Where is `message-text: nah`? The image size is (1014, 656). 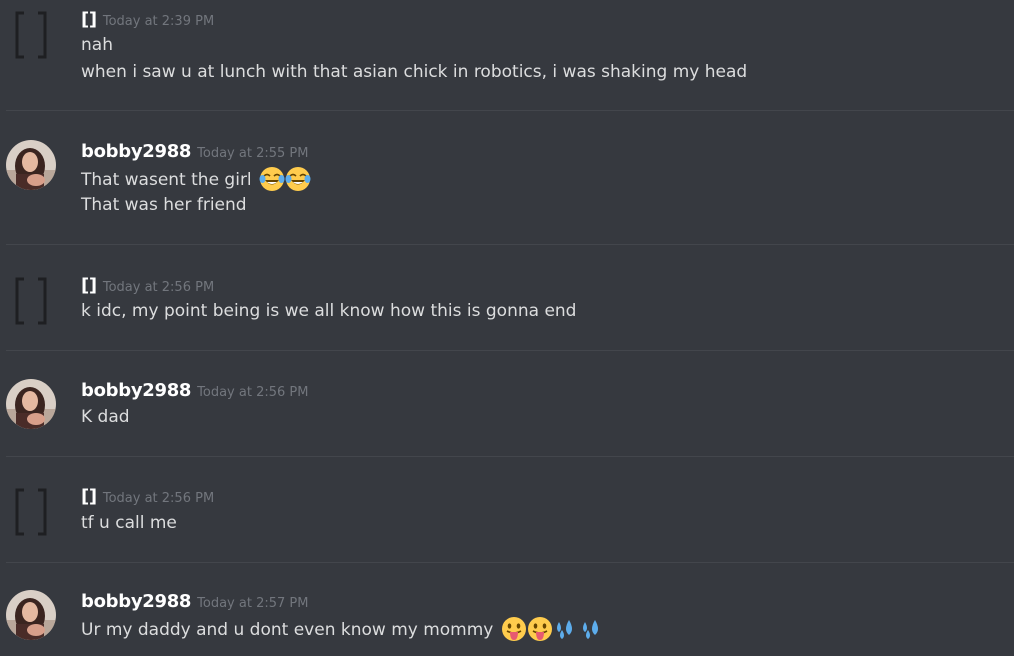 message-text: nah is located at coordinates (97, 45).